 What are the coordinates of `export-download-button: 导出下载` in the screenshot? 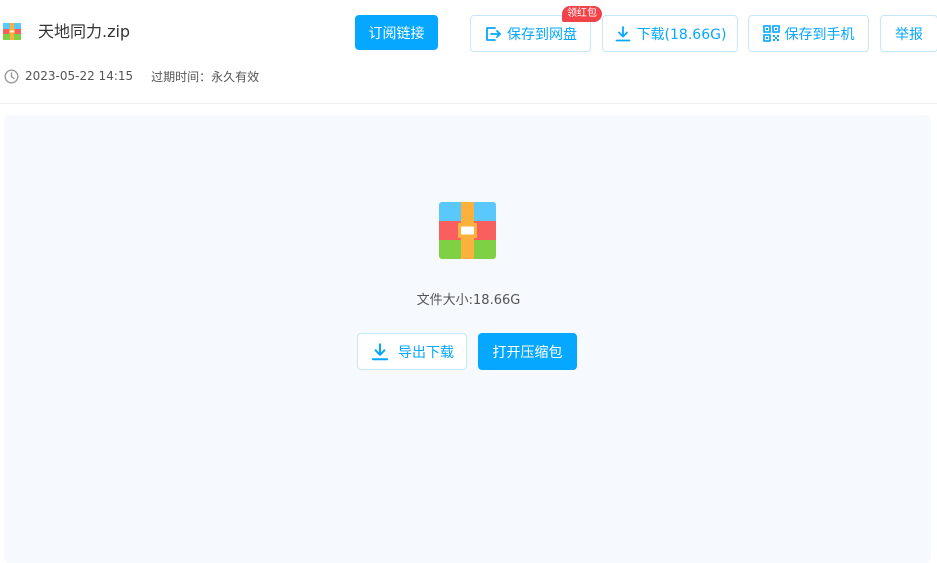 It's located at (412, 351).